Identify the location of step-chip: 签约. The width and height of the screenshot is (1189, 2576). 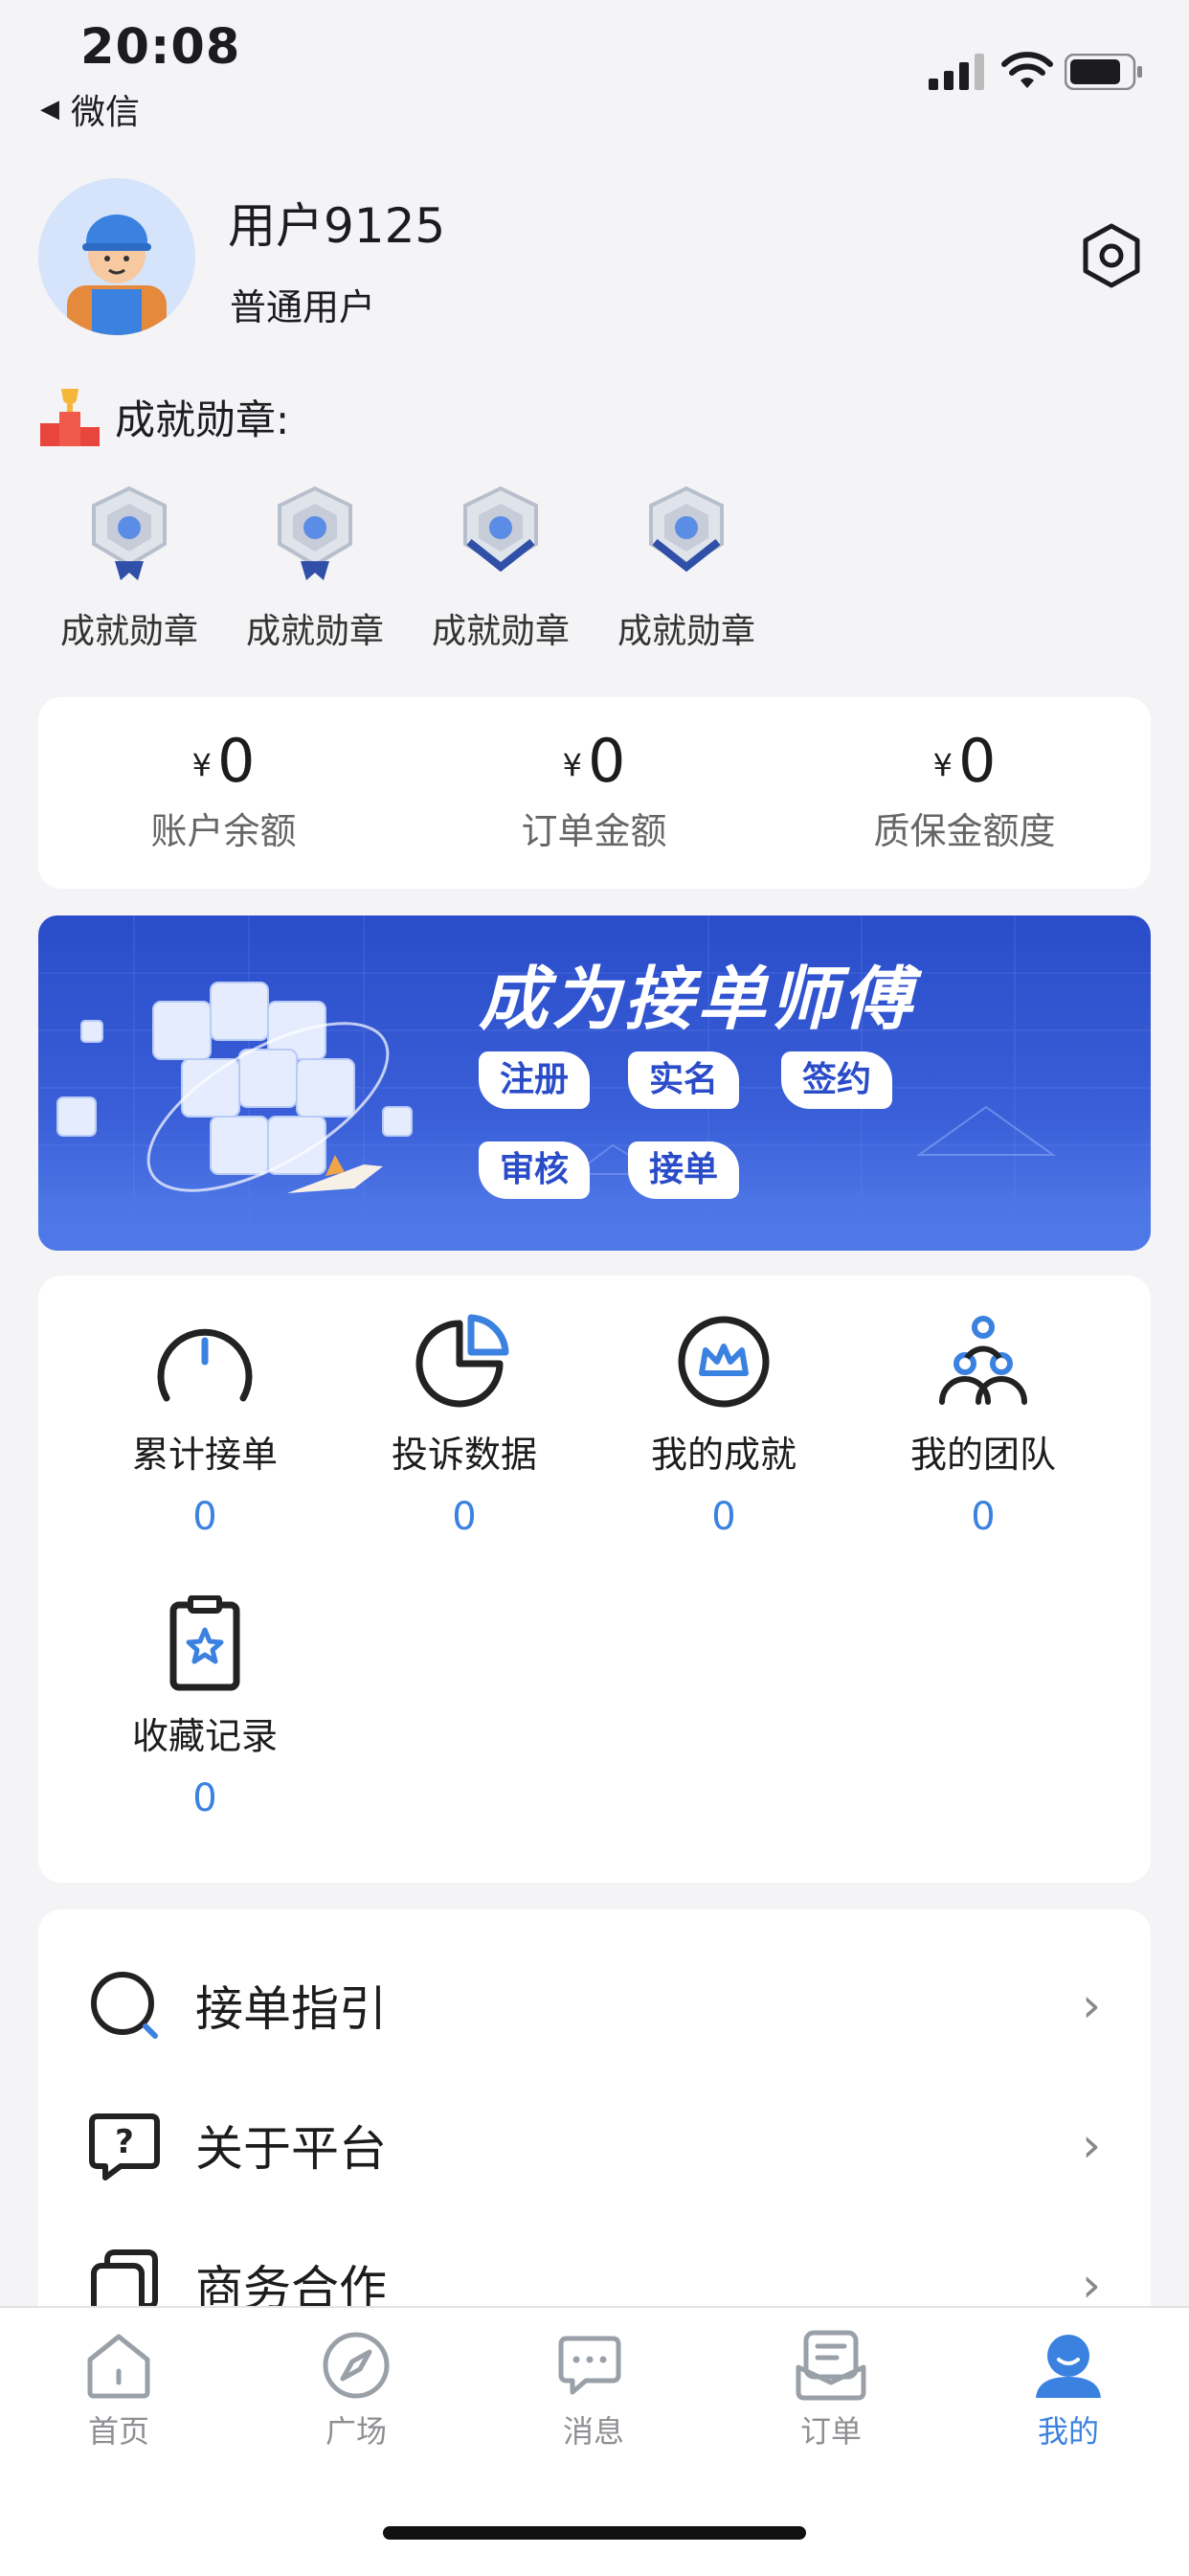
(837, 1080).